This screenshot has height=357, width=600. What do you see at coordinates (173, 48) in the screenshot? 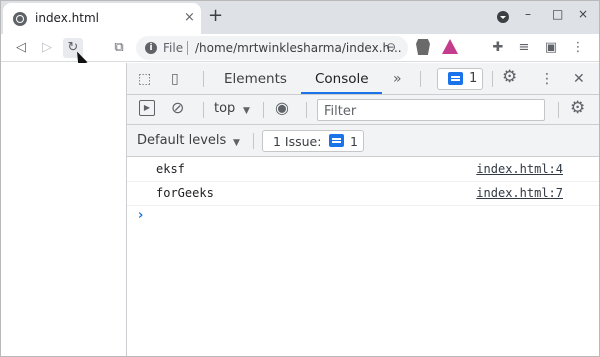
I see `scheme-label: File` at bounding box center [173, 48].